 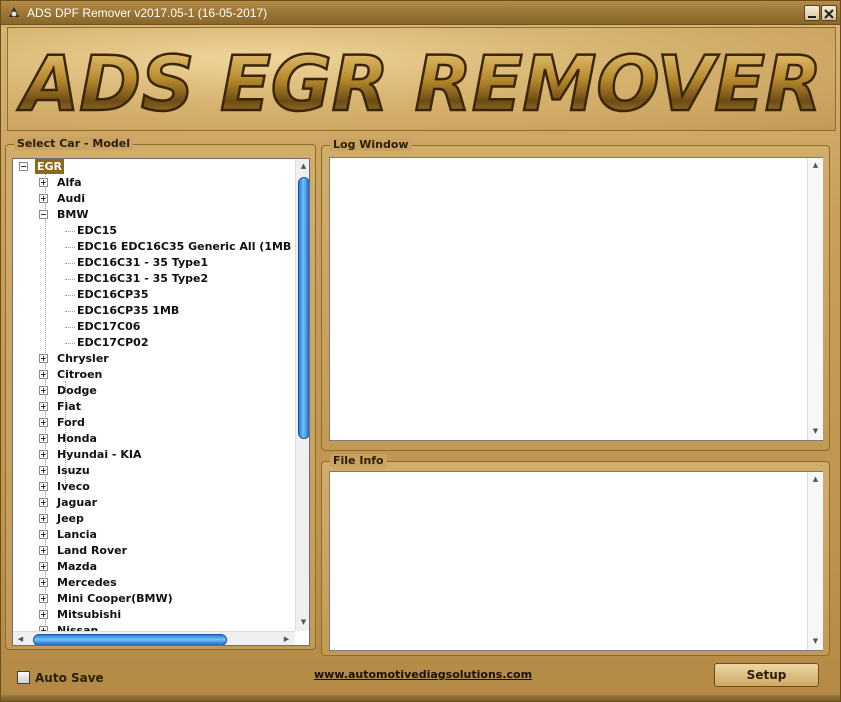 What do you see at coordinates (77, 534) in the screenshot?
I see `tree-node-label: Lancia` at bounding box center [77, 534].